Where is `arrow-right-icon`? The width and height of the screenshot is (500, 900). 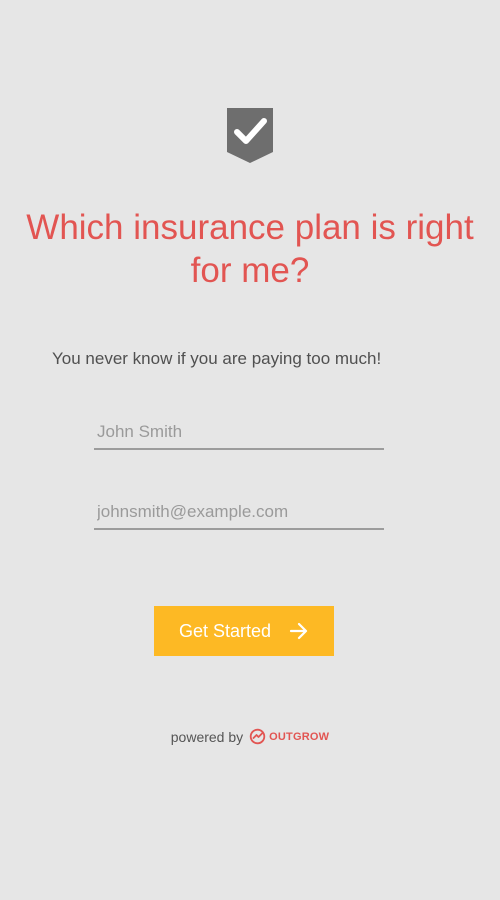 arrow-right-icon is located at coordinates (298, 631).